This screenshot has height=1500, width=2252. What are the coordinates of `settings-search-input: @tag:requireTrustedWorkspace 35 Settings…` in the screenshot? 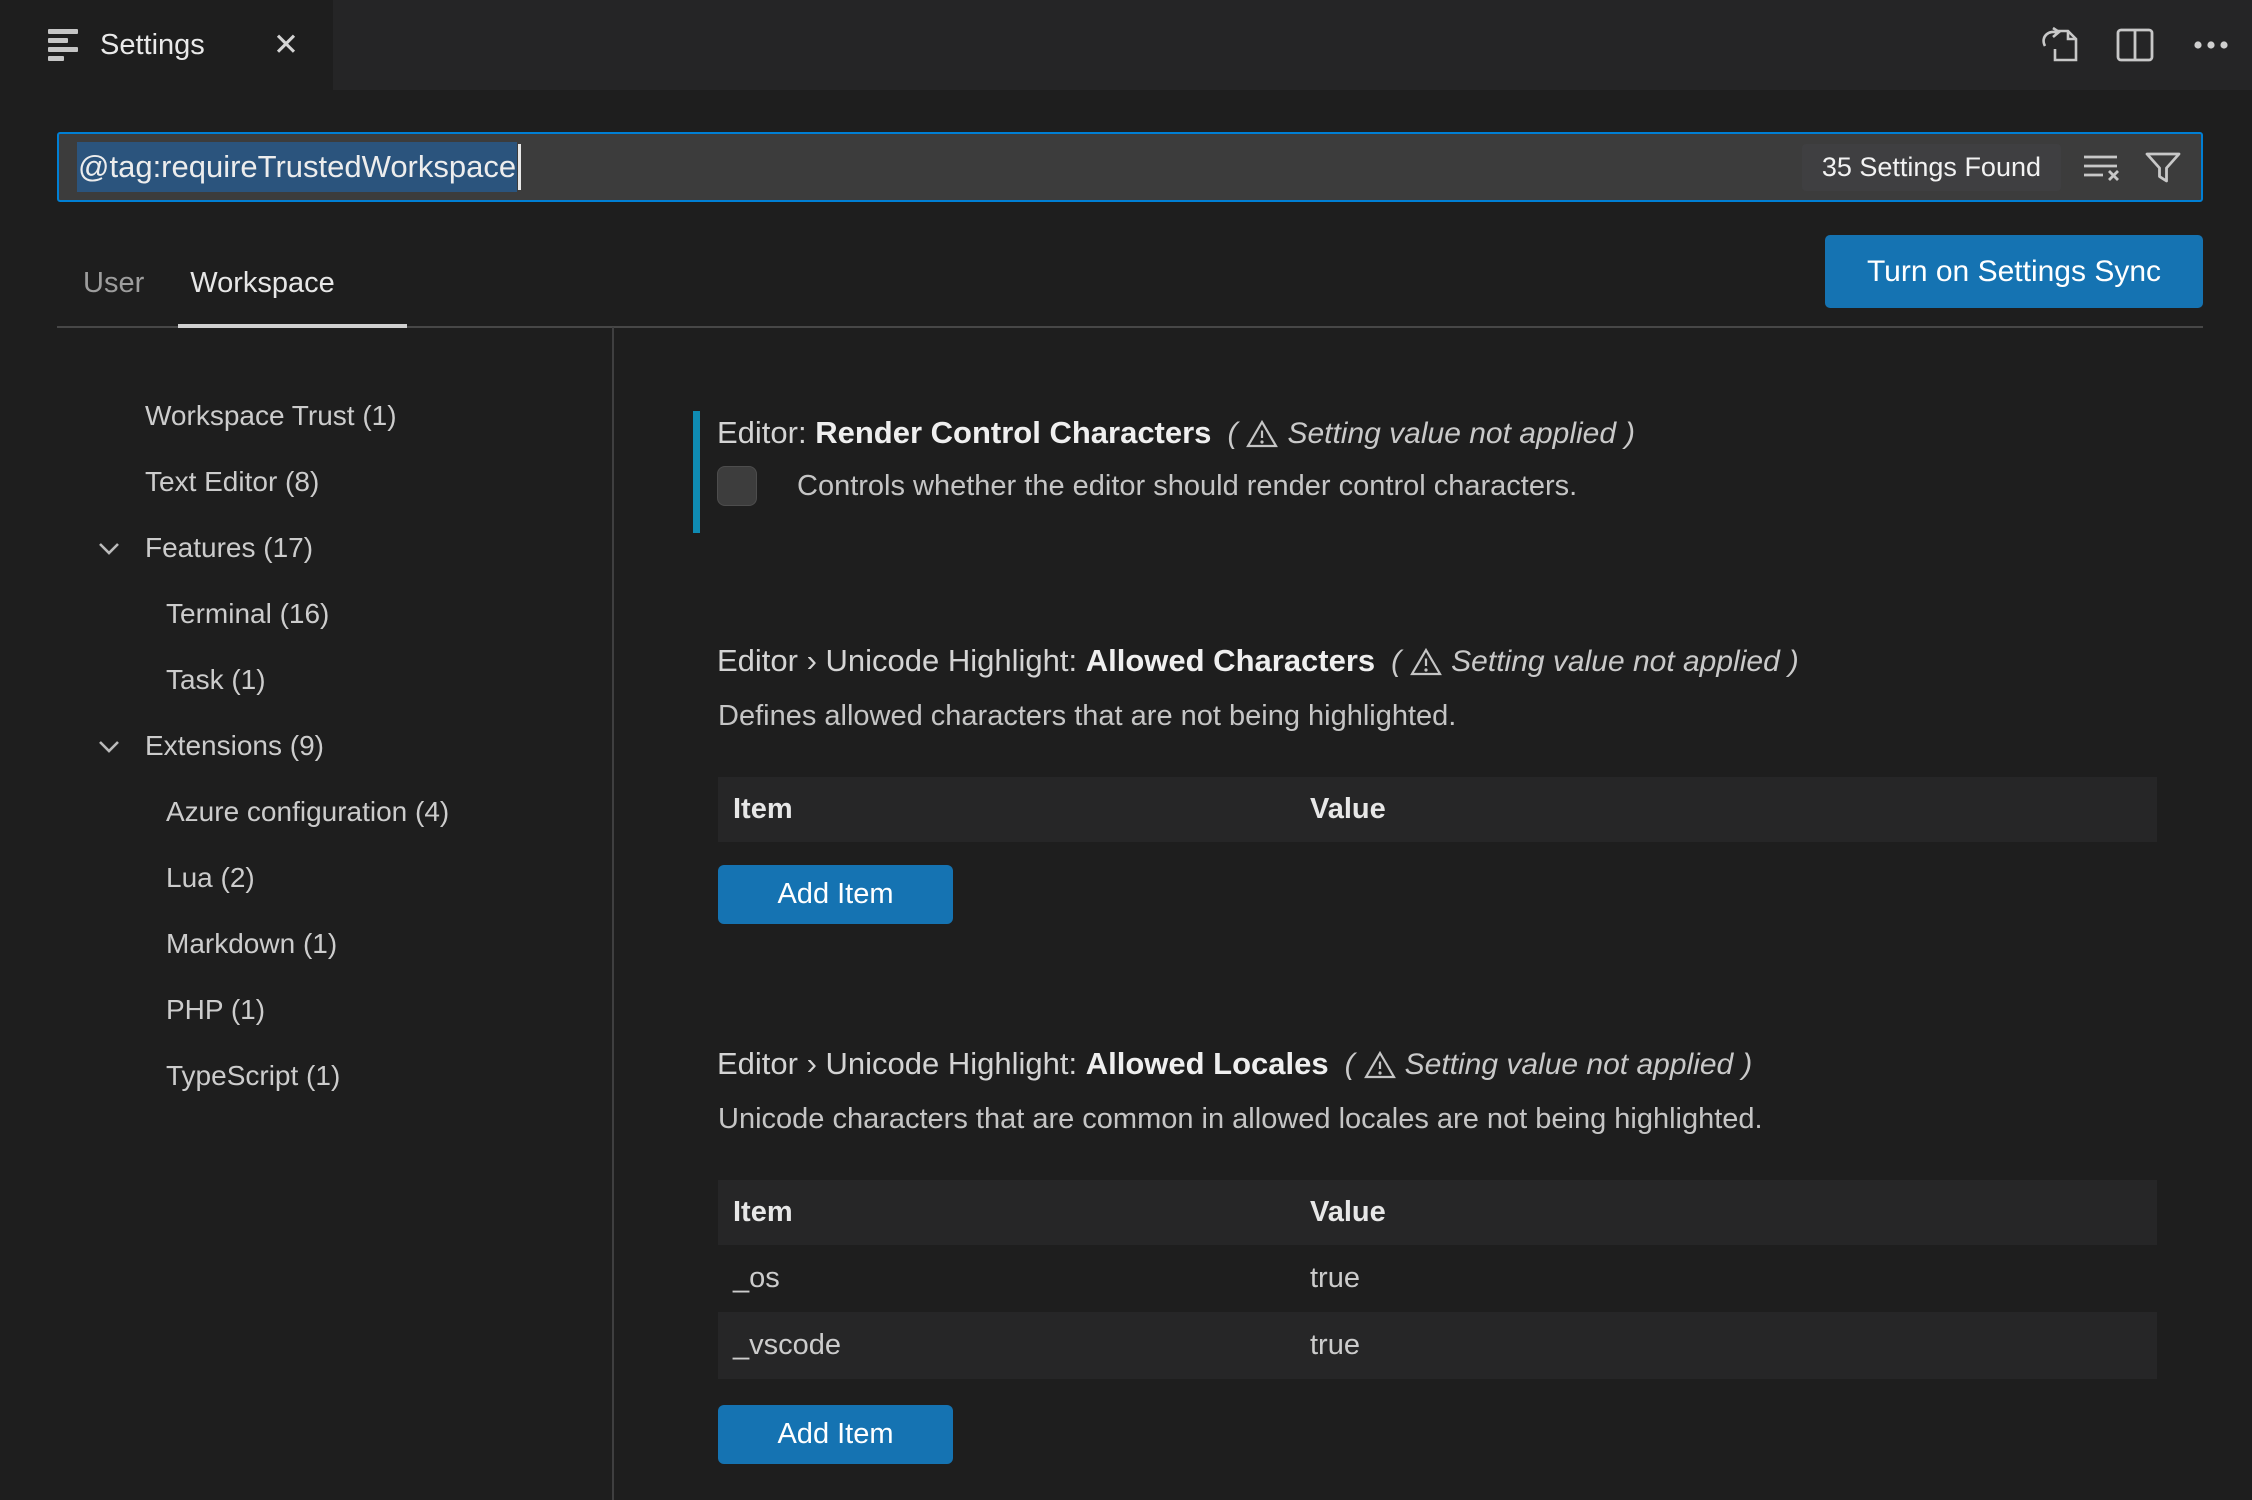 It's located at (1130, 167).